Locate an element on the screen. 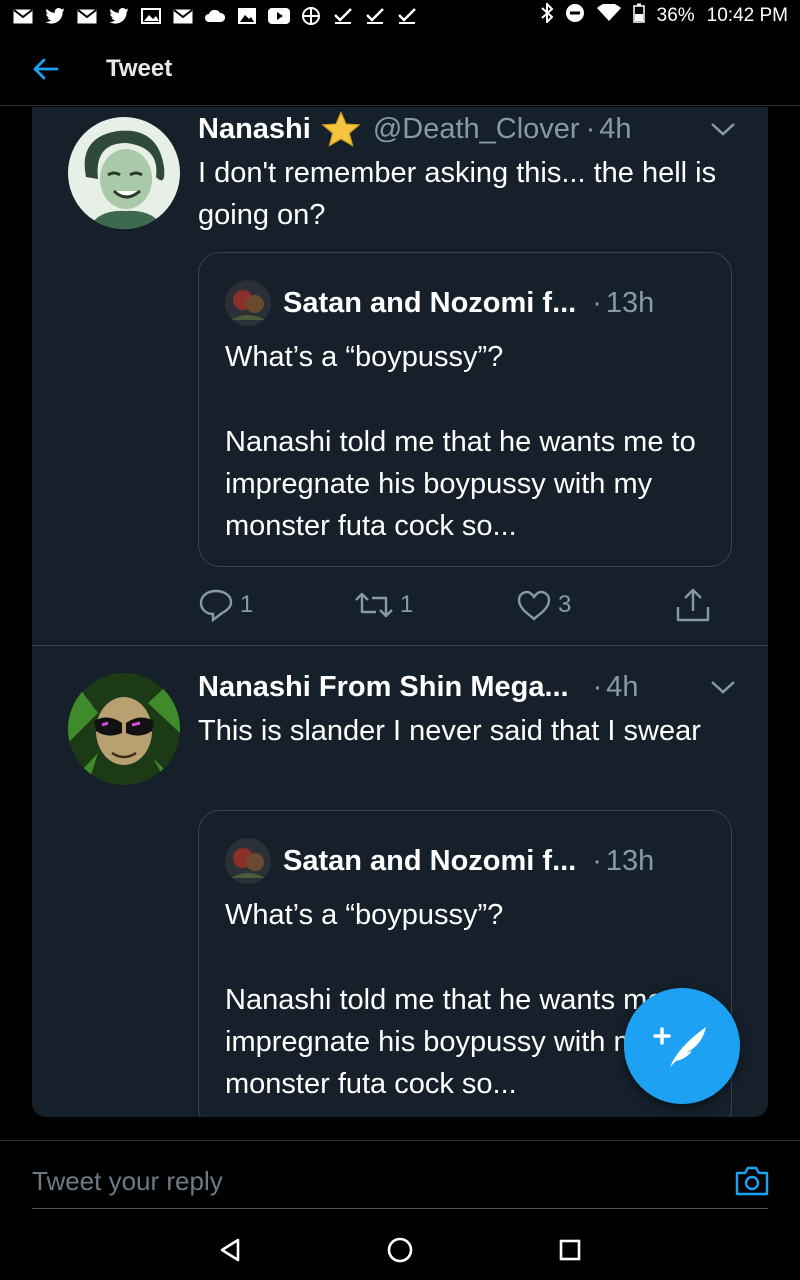  retweet-button: 1 is located at coordinates (383, 605).